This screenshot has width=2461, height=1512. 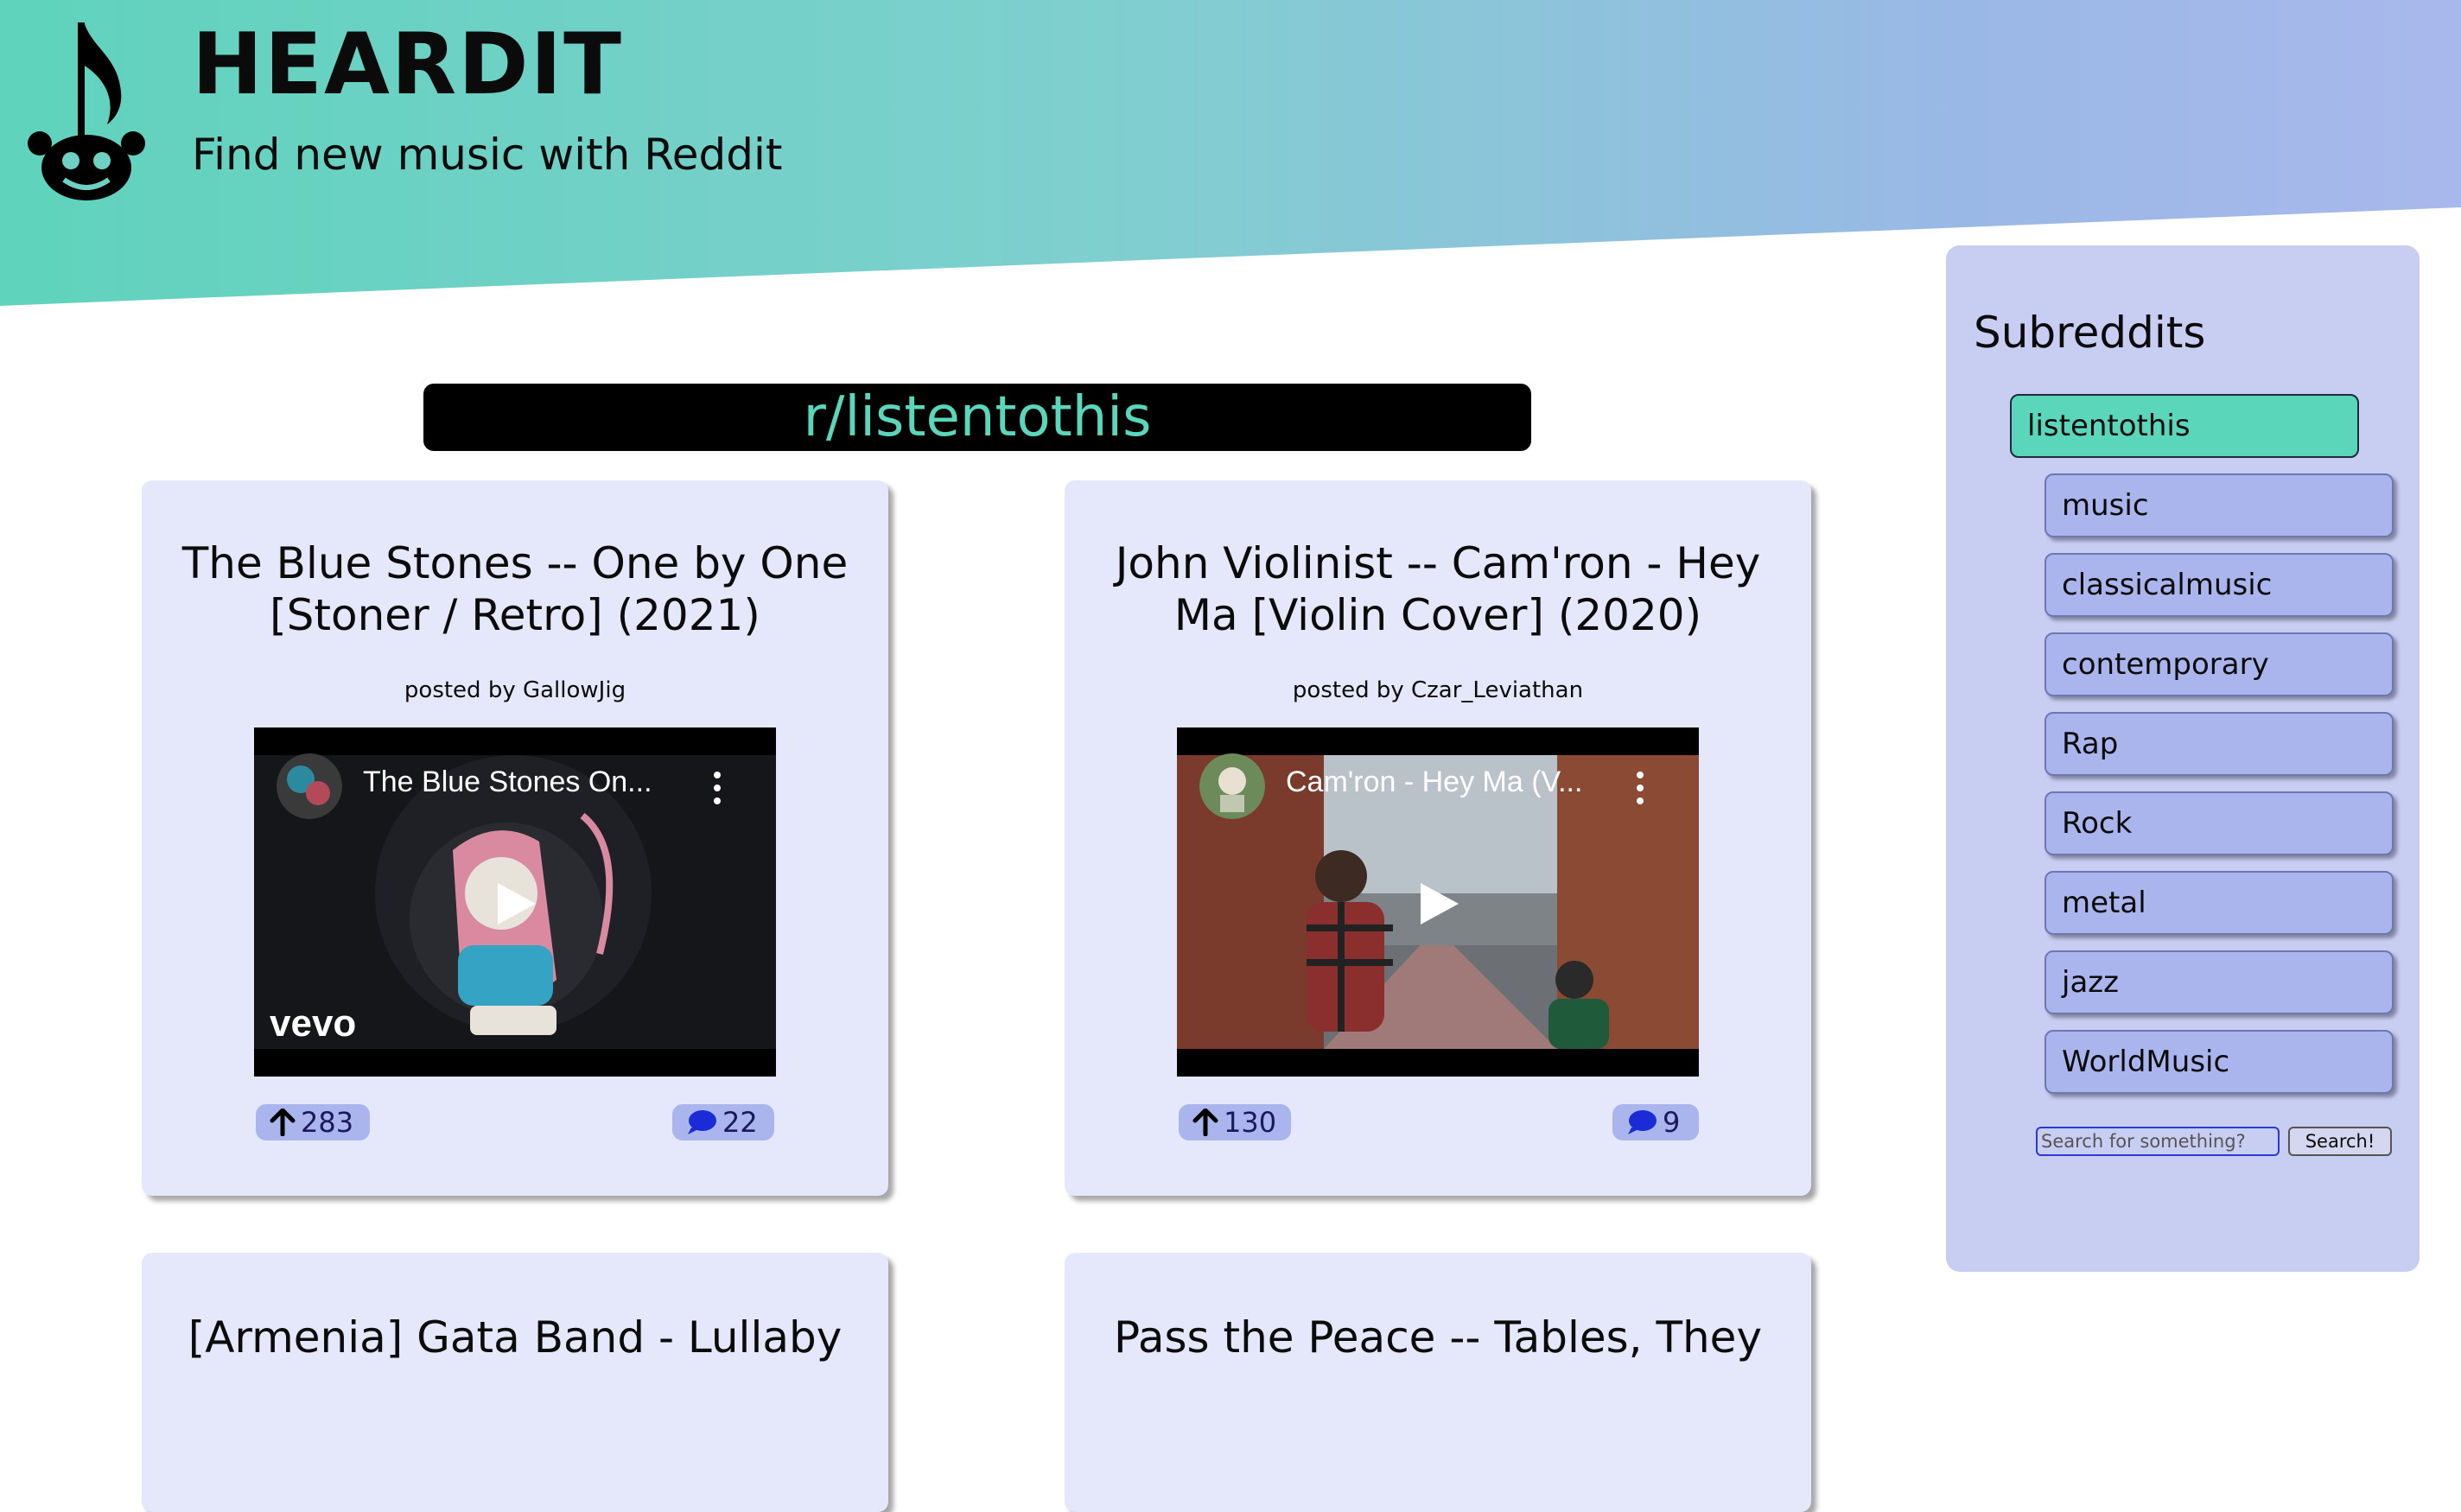 I want to click on upvote-count: 130, so click(x=1235, y=1122).